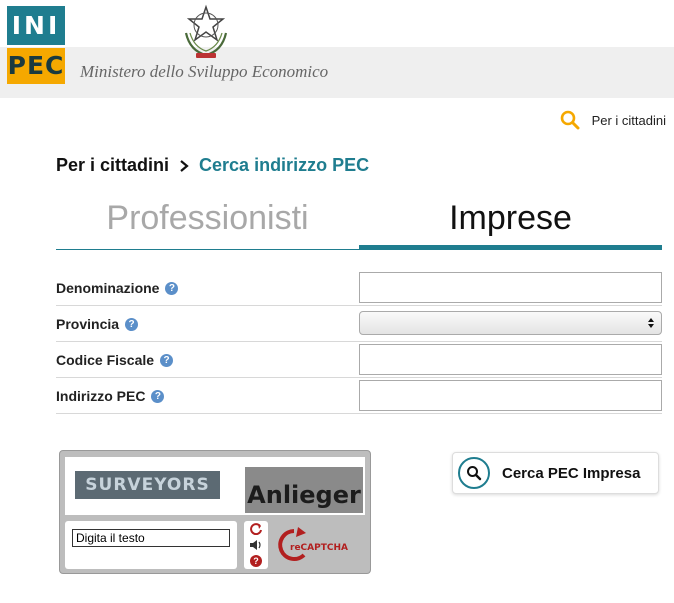 The height and width of the screenshot is (603, 674). I want to click on refresh-icon, so click(256, 529).